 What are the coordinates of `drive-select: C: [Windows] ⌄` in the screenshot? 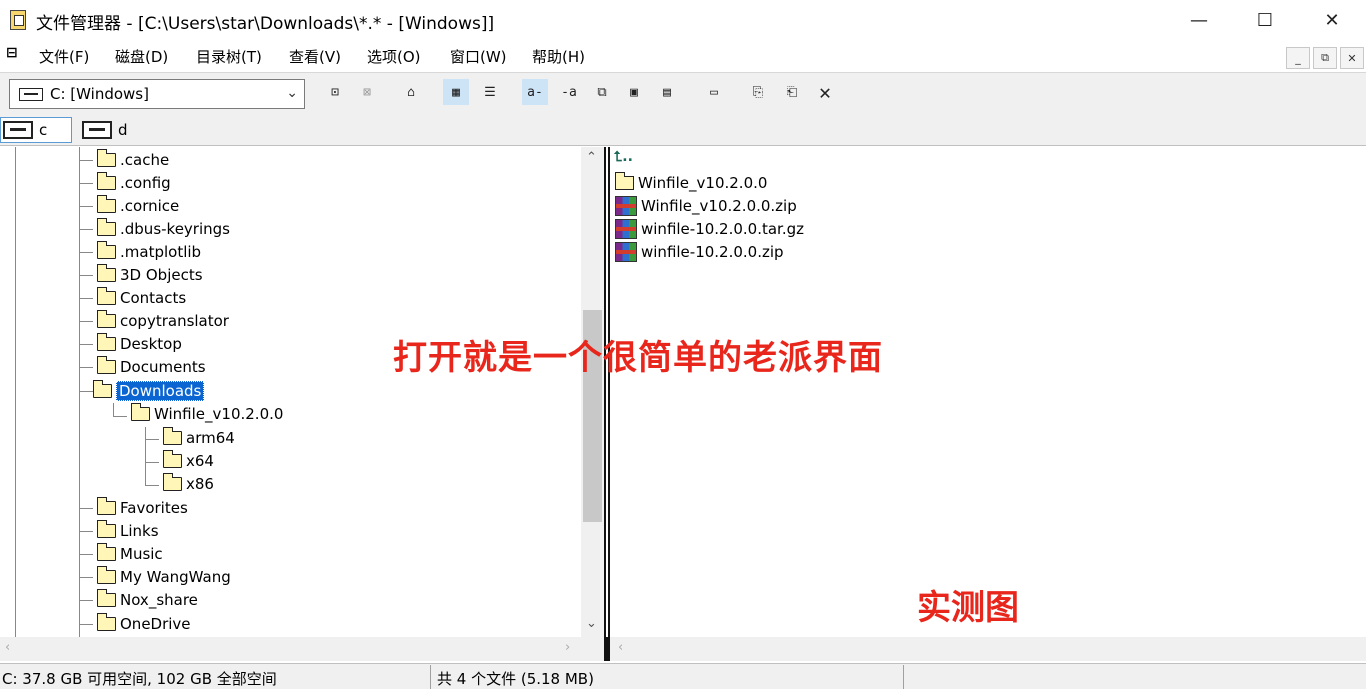 It's located at (157, 94).